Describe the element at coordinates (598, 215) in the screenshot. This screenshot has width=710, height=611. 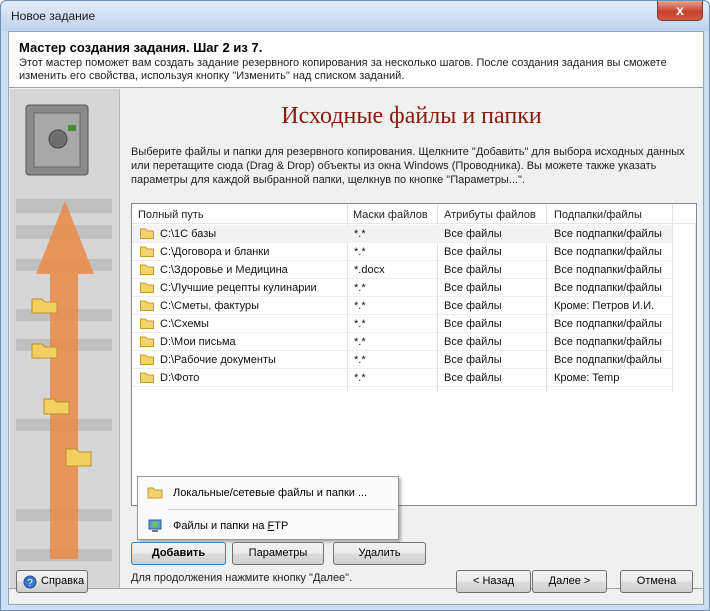
I see `col-subfolders: Подпапки/файлы` at that location.